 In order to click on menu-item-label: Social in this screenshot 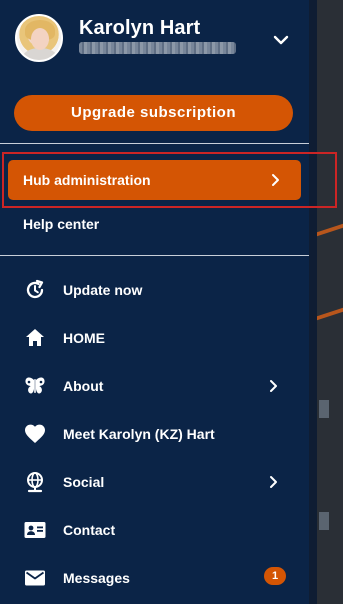, I will do `click(84, 482)`.